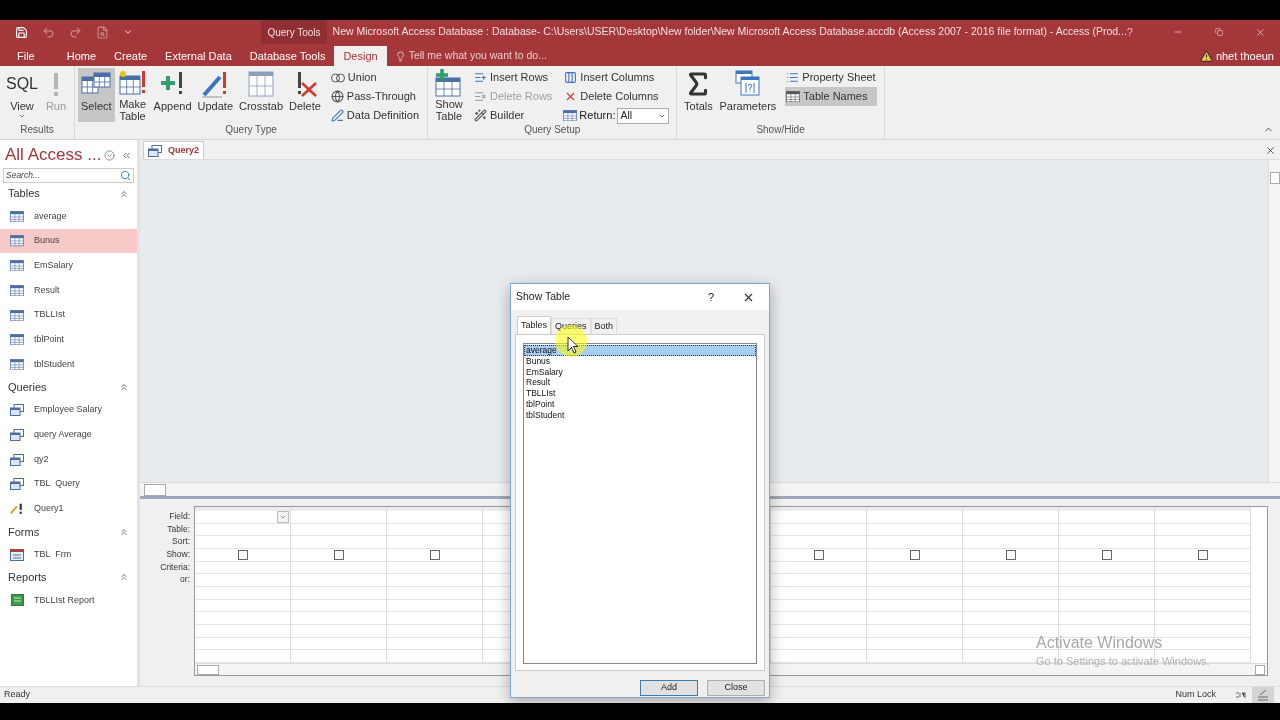 Image resolution: width=1280 pixels, height=720 pixels. What do you see at coordinates (185, 580) in the screenshot?
I see `row-label: or:` at bounding box center [185, 580].